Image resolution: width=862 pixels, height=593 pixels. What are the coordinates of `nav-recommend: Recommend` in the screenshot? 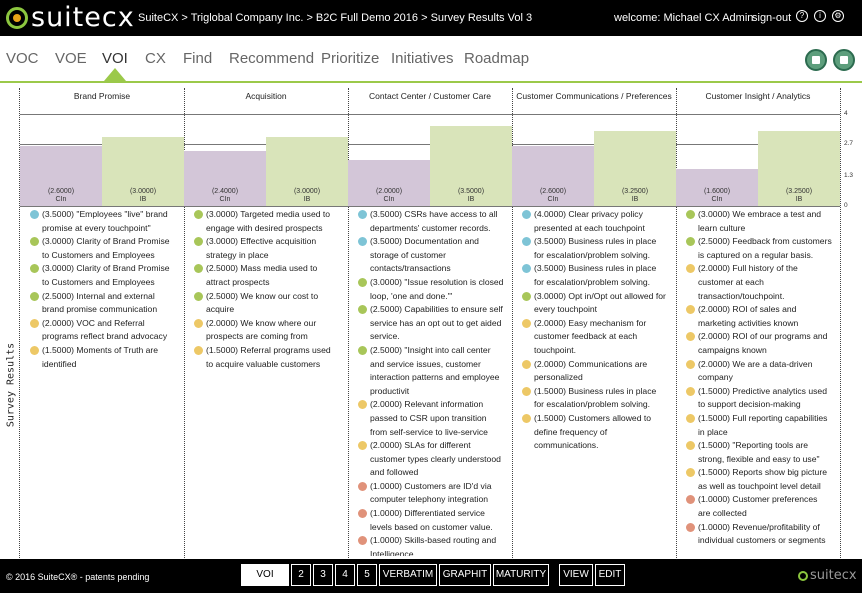 It's located at (271, 58).